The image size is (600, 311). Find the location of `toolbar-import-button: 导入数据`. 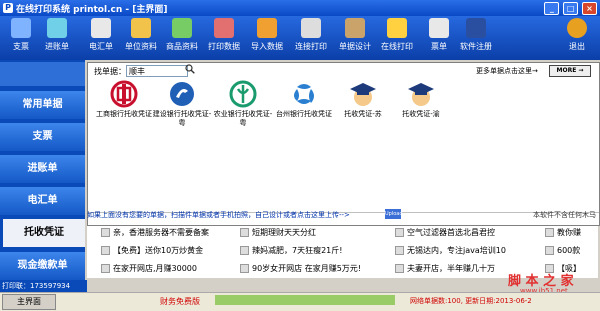

toolbar-import-button: 导入数据 is located at coordinates (267, 38).